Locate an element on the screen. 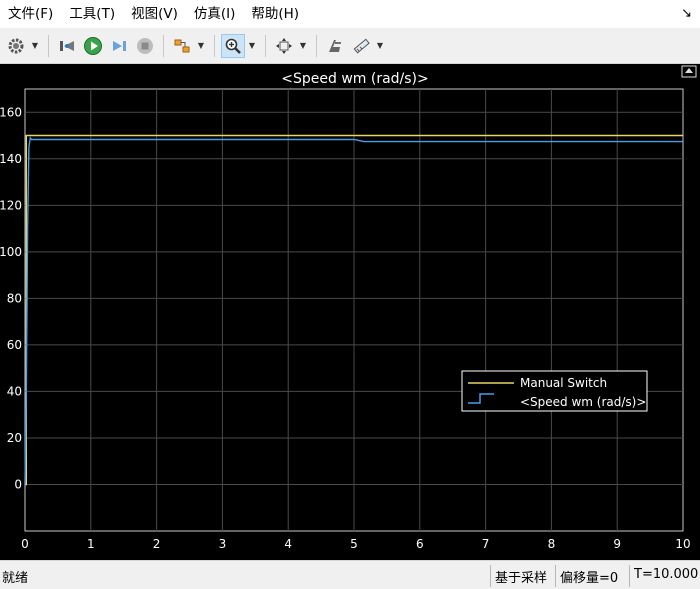  y-tick-label: 80 is located at coordinates (14, 298).